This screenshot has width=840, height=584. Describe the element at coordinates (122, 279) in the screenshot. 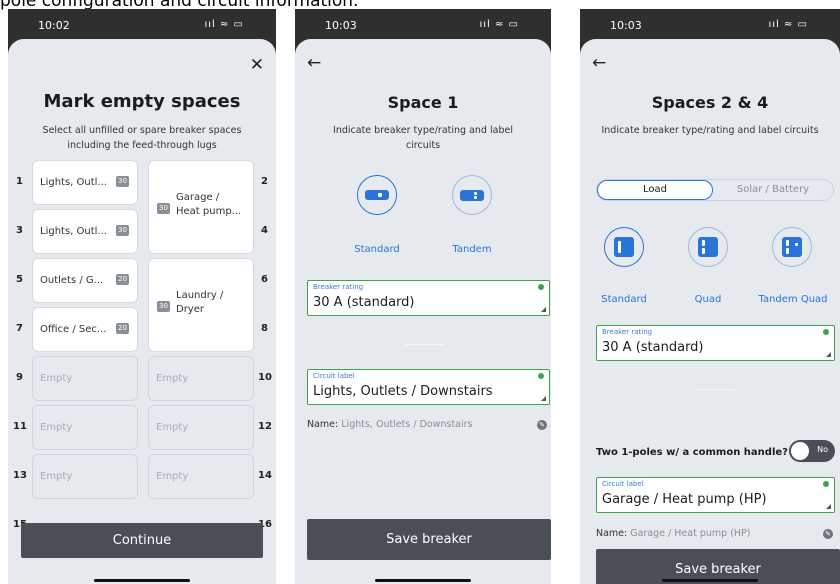

I see `amp-badge: 20` at that location.